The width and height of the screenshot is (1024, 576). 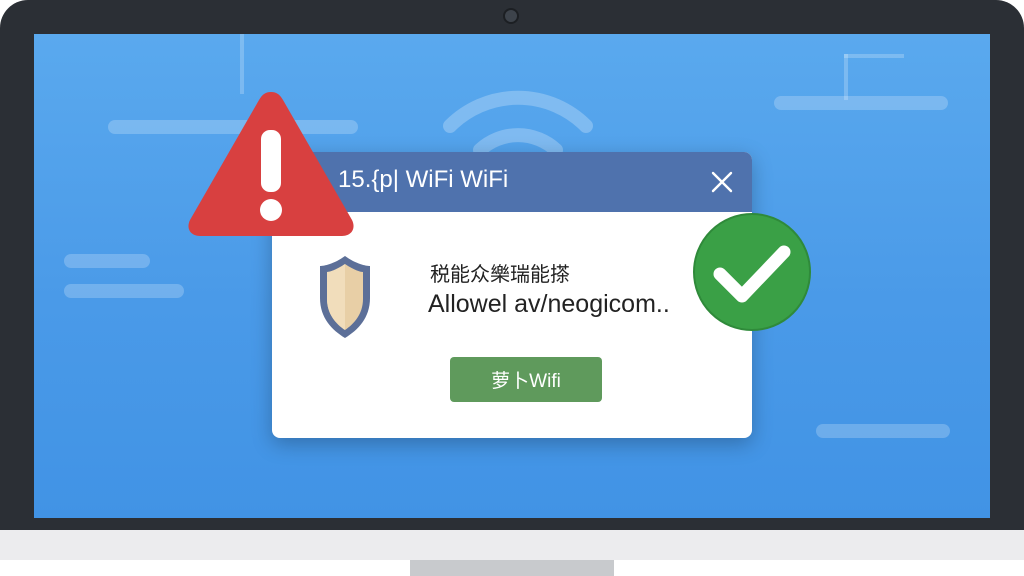 I want to click on check-circle-icon, so click(x=752, y=272).